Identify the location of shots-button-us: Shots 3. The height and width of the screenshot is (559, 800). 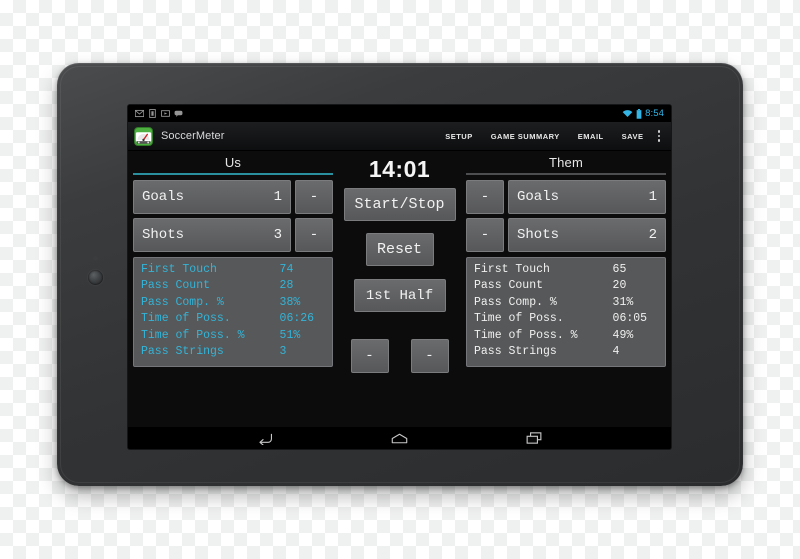
(212, 235).